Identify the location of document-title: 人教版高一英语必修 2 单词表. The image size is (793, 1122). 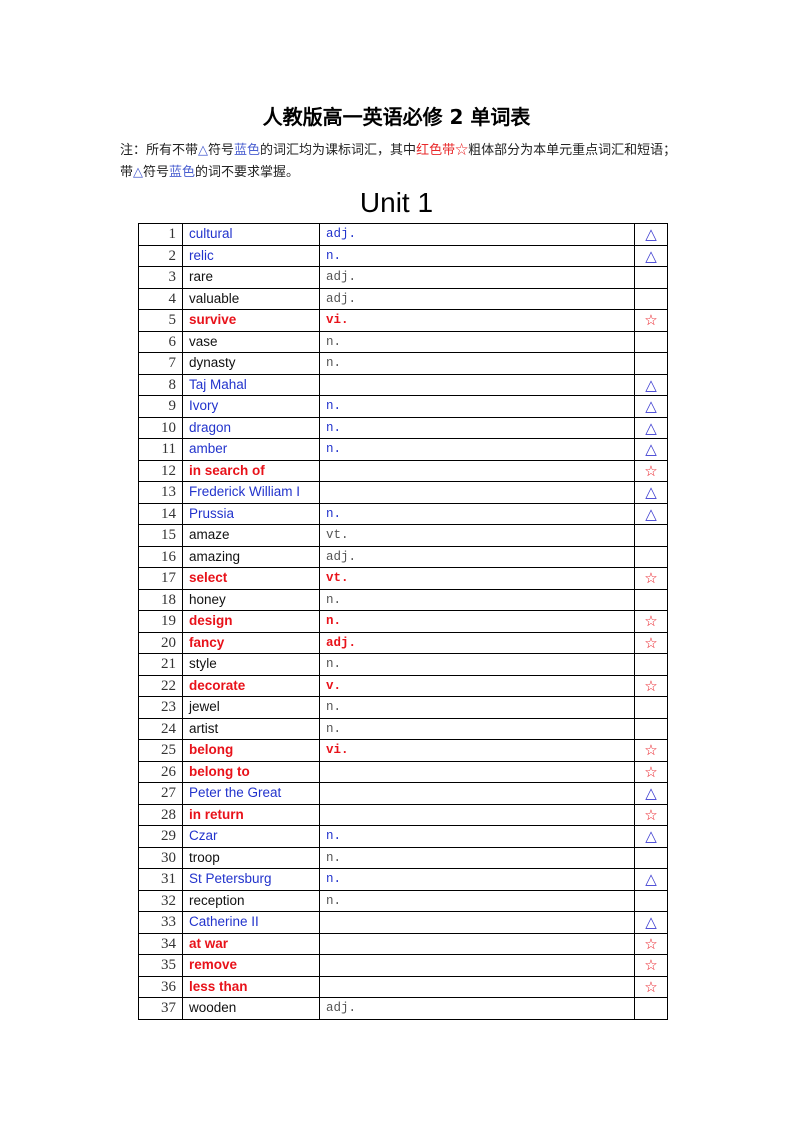
(396, 117).